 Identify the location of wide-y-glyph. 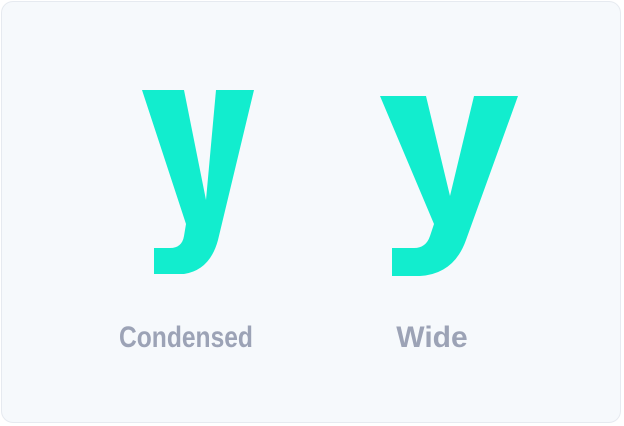
(449, 186).